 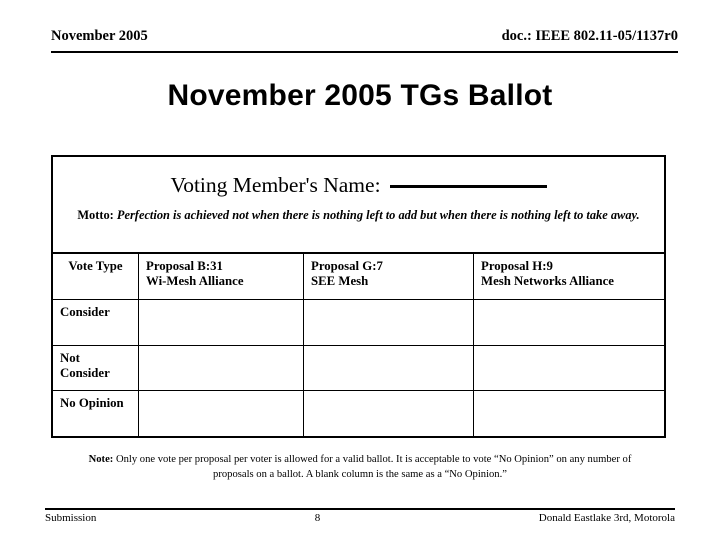 I want to click on row-label-no-opinion: No Opinion, so click(x=96, y=413).